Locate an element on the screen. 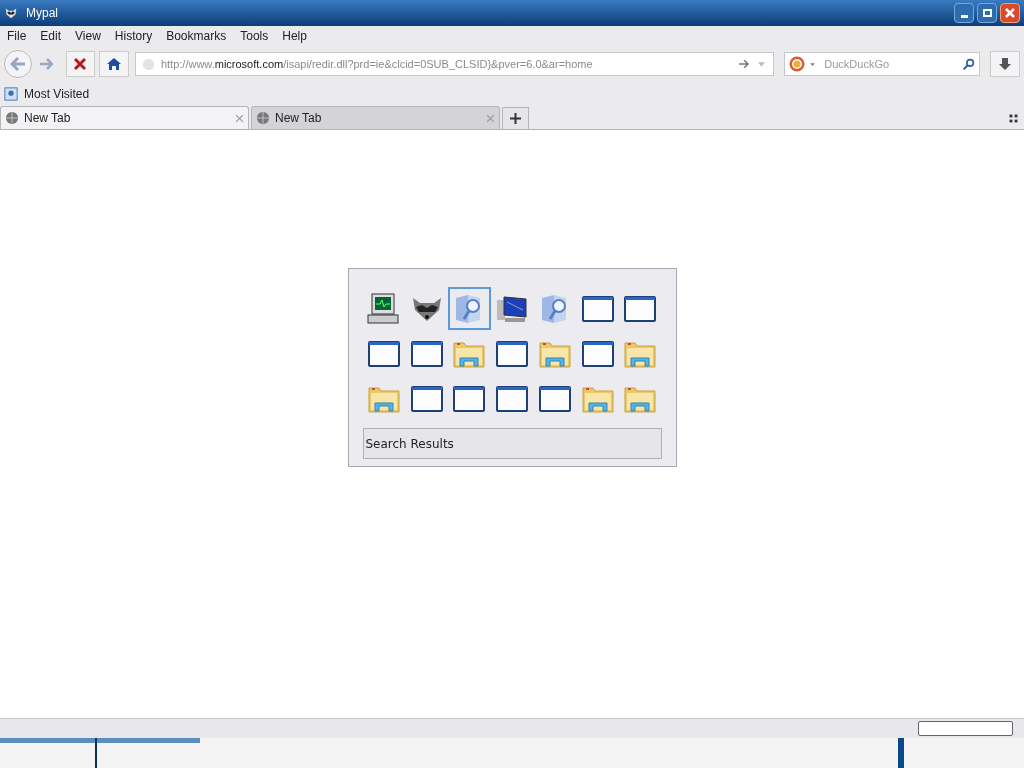 This screenshot has height=768, width=1024. home-button is located at coordinates (114, 64).